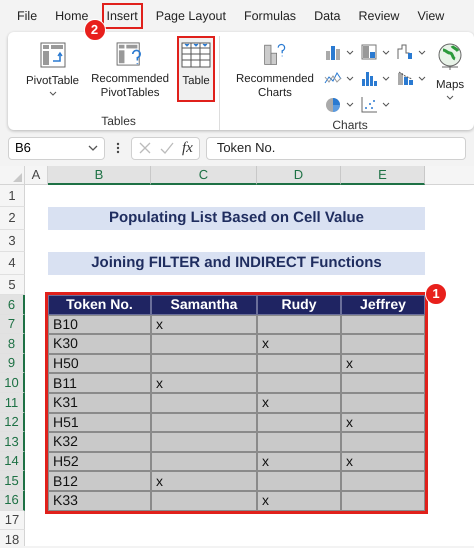 The height and width of the screenshot is (548, 474). What do you see at coordinates (378, 16) in the screenshot?
I see `menu-tab: Review` at bounding box center [378, 16].